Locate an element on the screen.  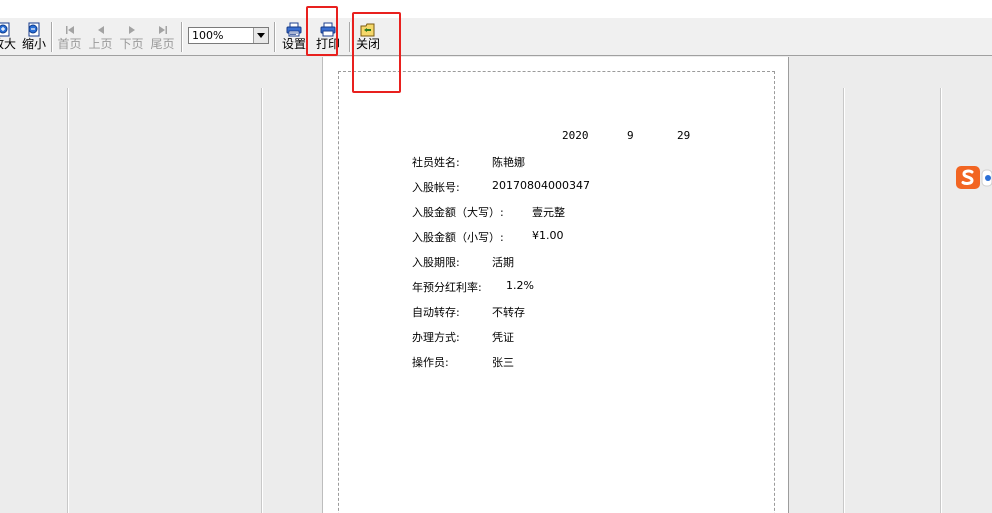
field-value: 张三 is located at coordinates (503, 362).